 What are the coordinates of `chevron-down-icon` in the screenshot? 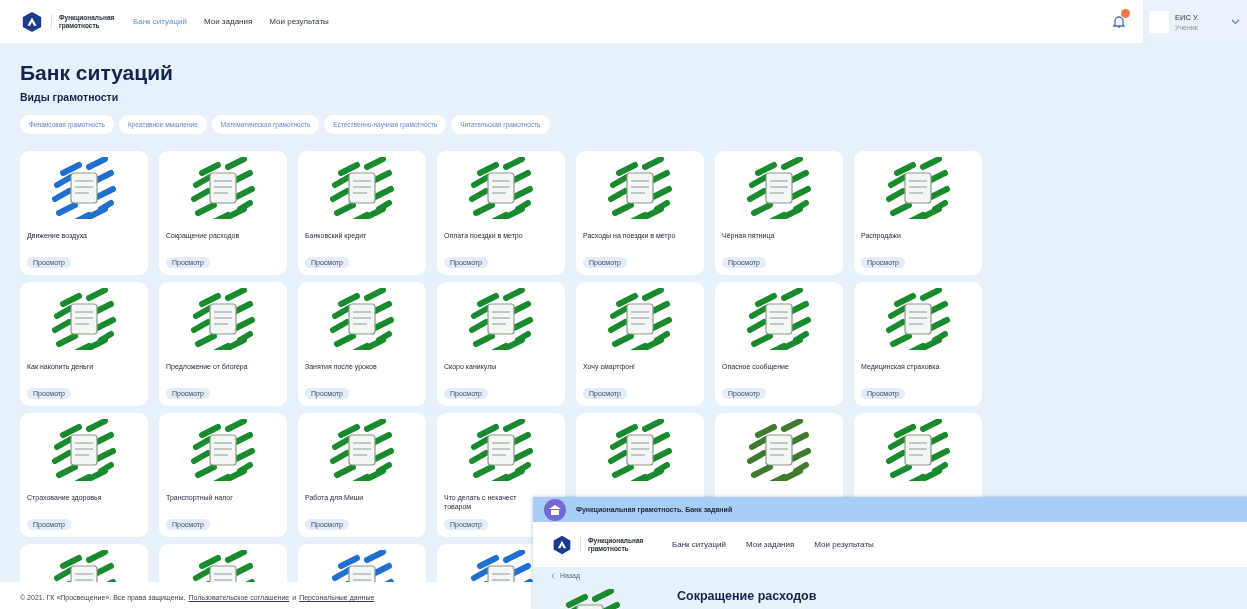 It's located at (1235, 21).